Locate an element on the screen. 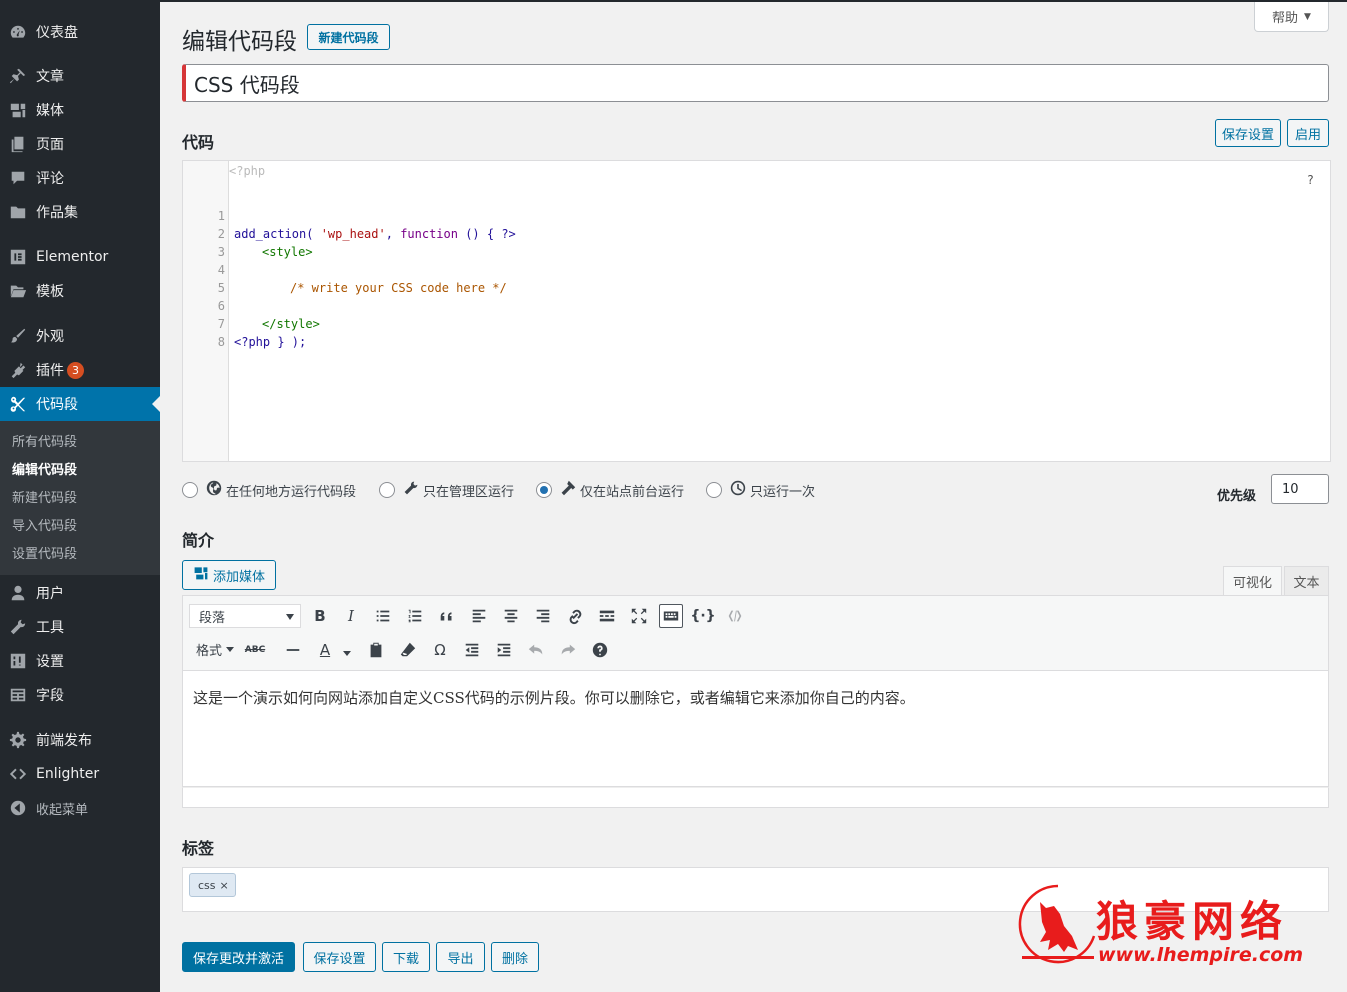  italic-button: I is located at coordinates (351, 616).